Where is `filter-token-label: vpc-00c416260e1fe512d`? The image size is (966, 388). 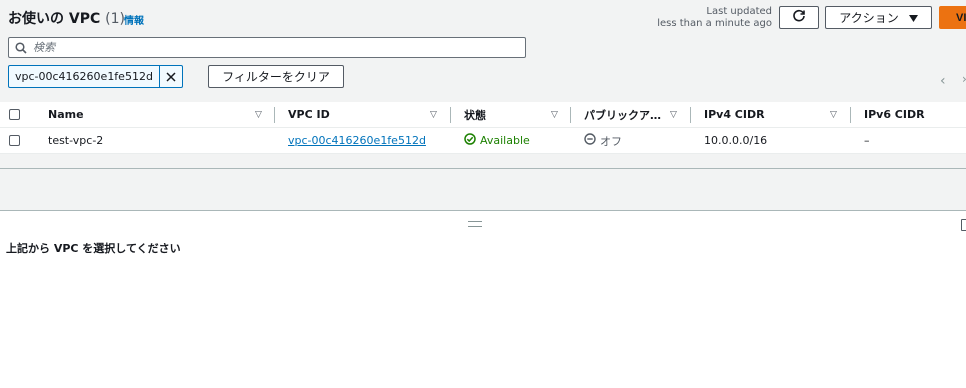 filter-token-label: vpc-00c416260e1fe512d is located at coordinates (84, 76).